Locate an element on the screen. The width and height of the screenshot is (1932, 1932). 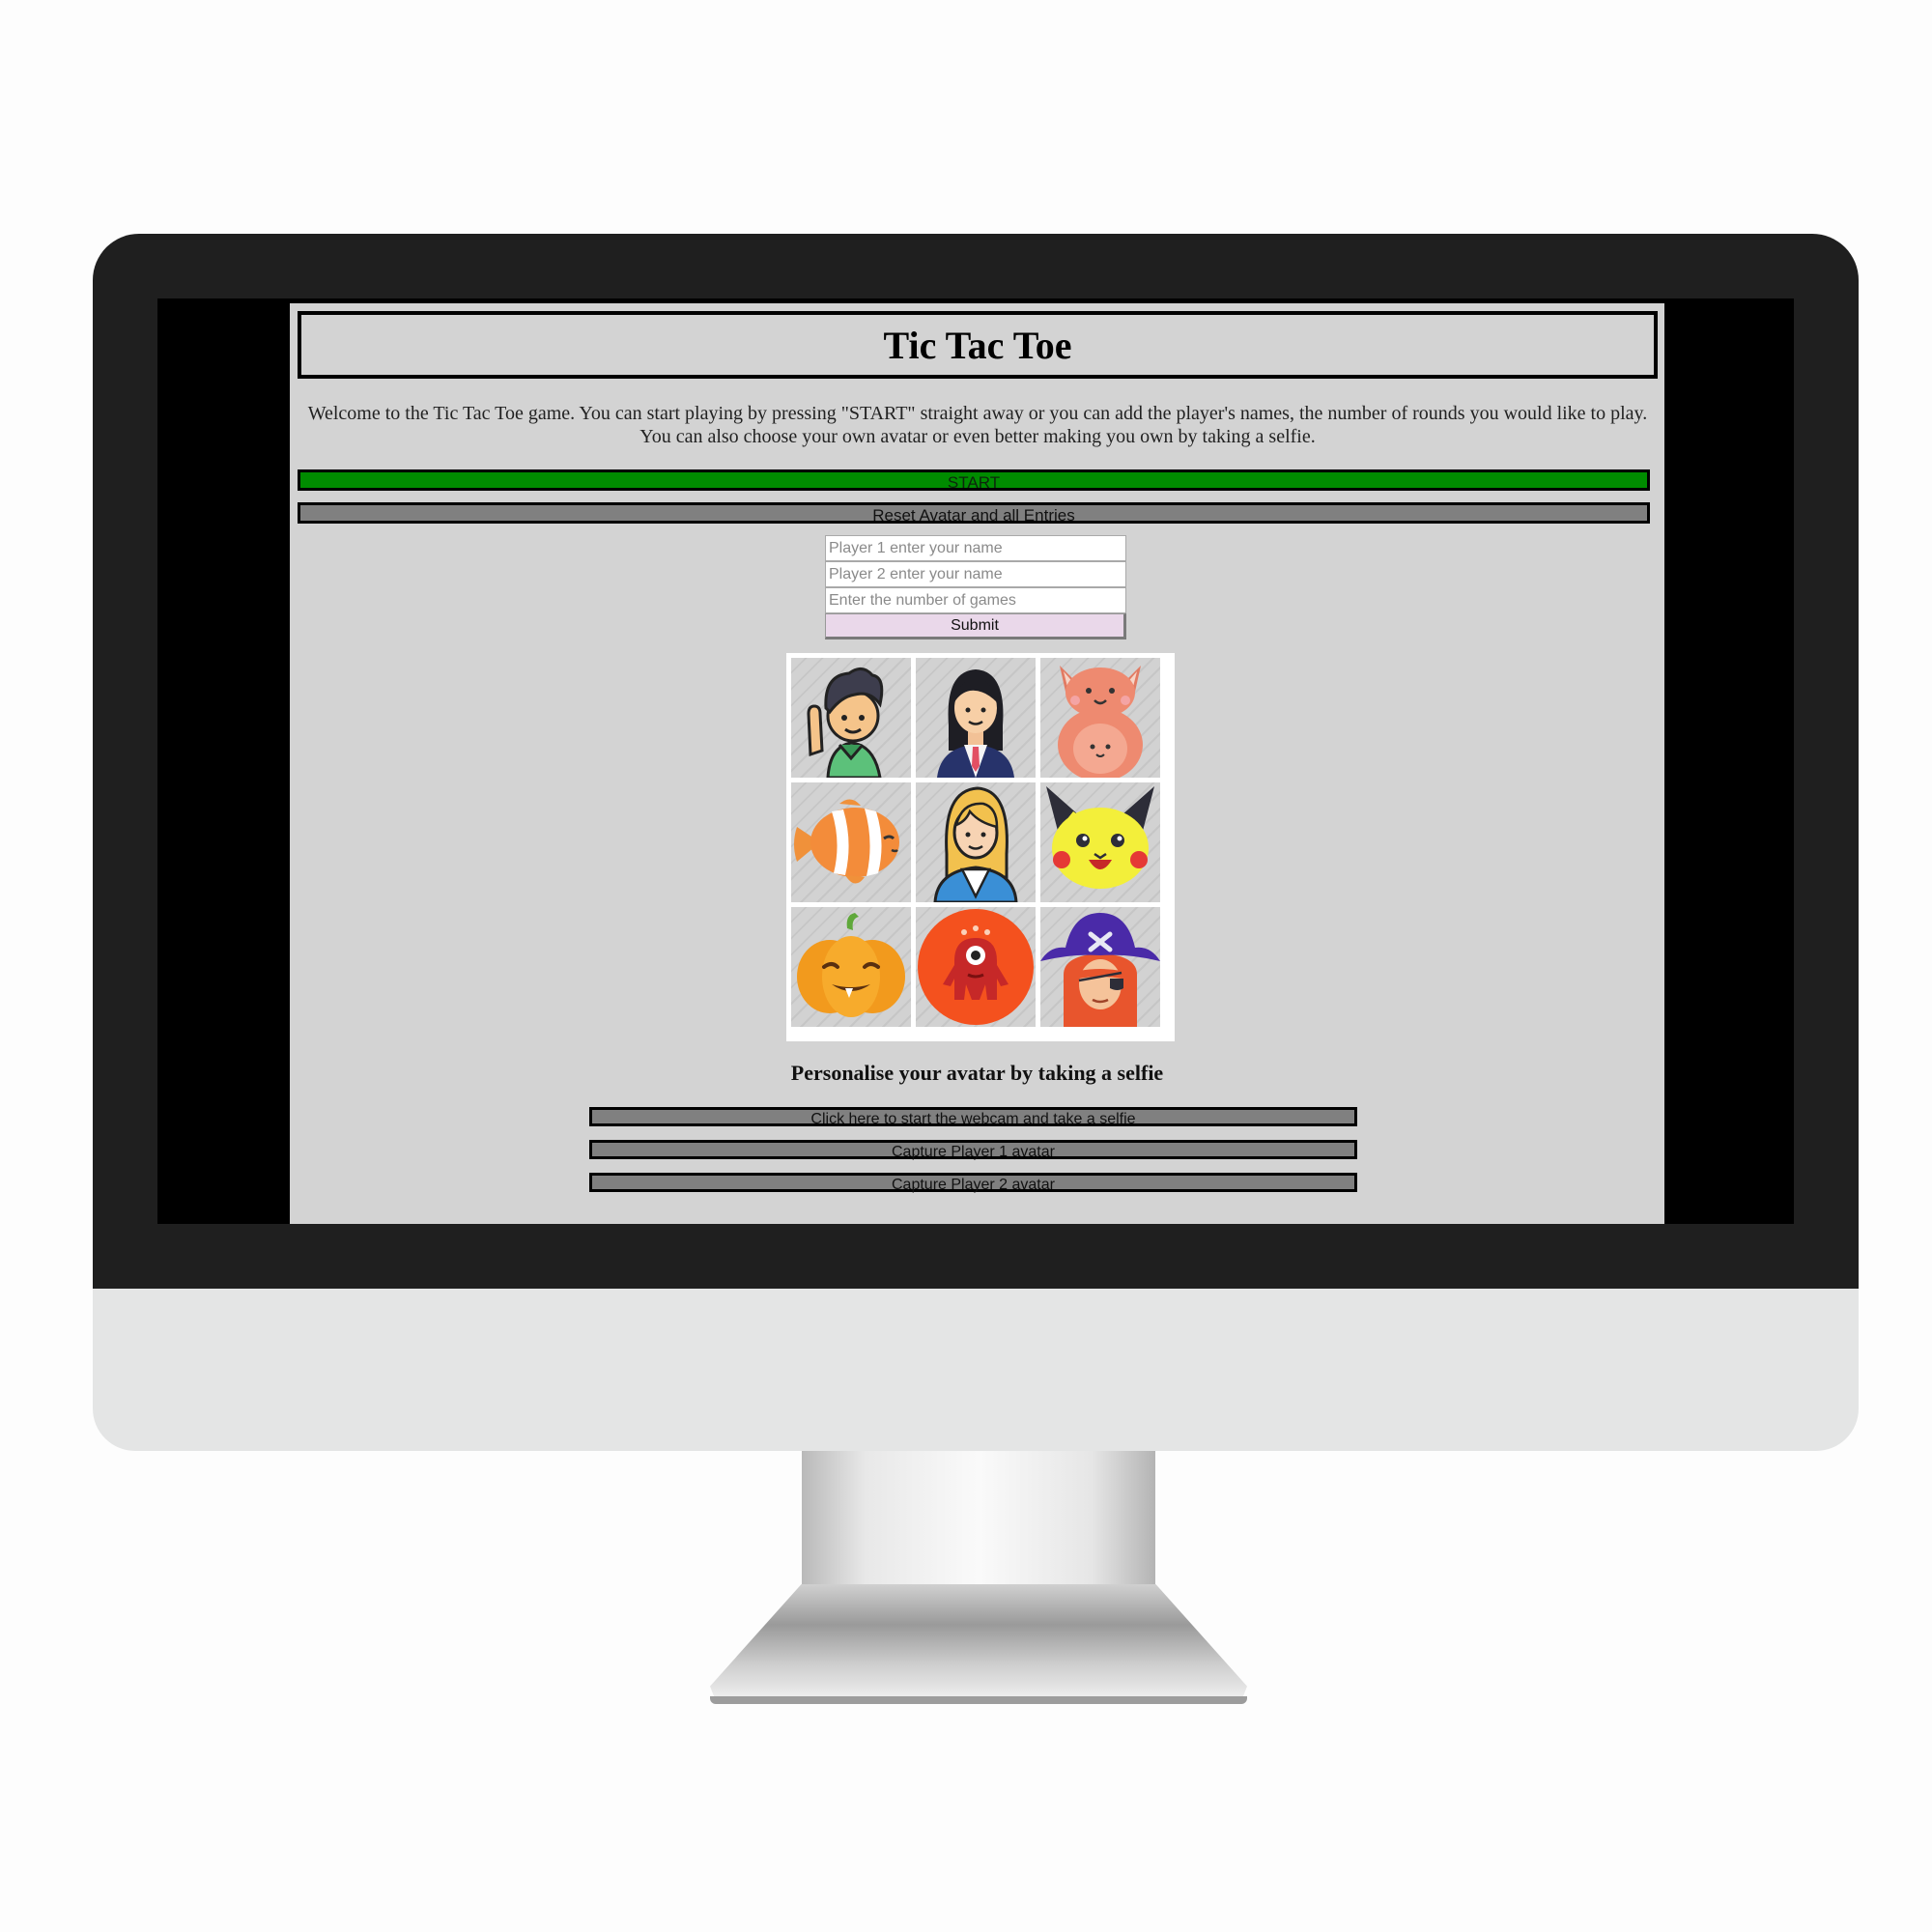
reset-button: Reset Avatar and all Entries is located at coordinates (974, 513).